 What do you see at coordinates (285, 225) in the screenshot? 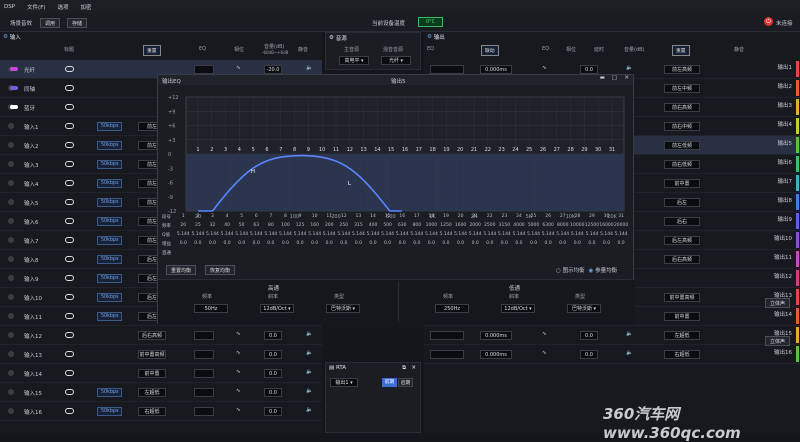
I see `eq-param-cell: 100` at bounding box center [285, 225].